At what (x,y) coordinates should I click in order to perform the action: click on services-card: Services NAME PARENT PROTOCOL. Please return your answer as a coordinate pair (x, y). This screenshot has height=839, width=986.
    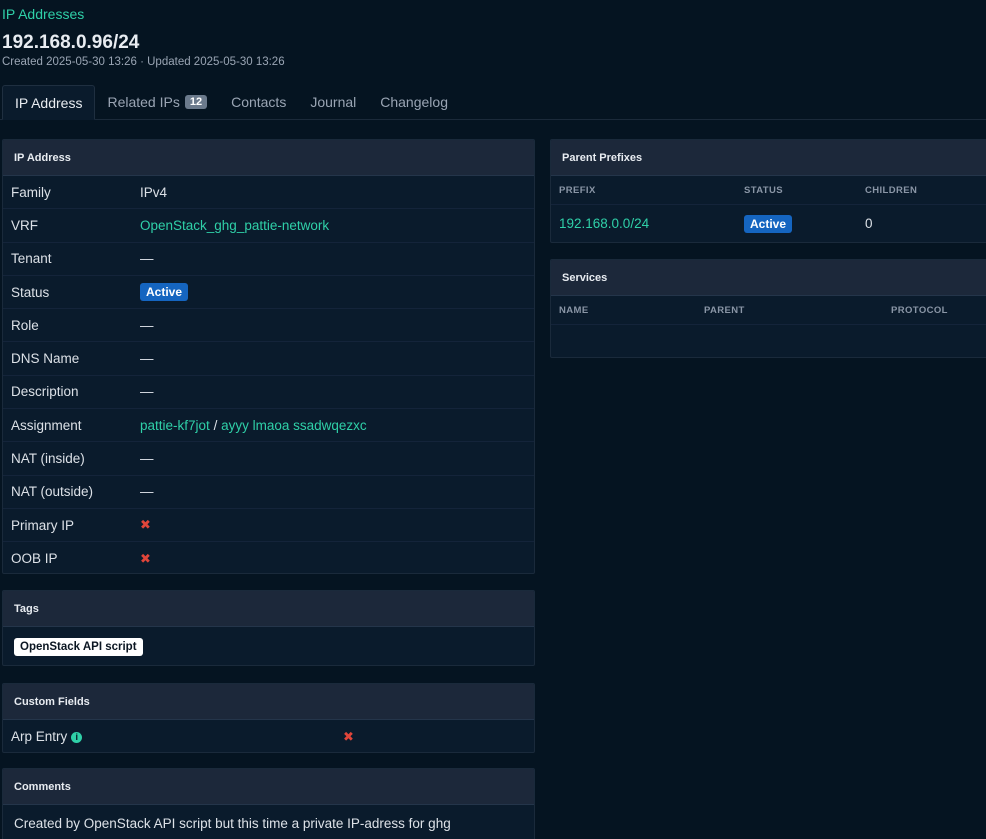
    Looking at the image, I should click on (768, 308).